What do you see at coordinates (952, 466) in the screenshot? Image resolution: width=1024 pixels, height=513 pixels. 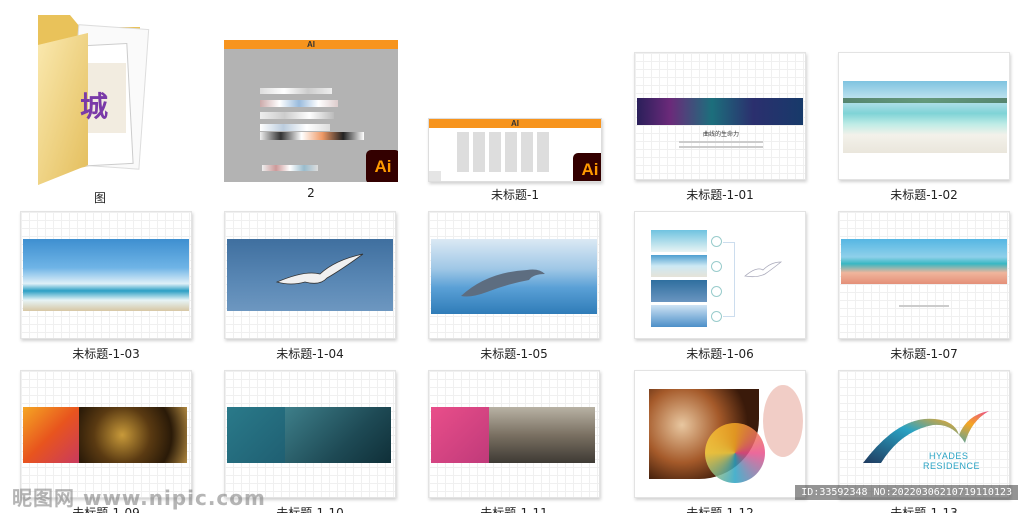 I see `slide-title: RESIDENCE` at bounding box center [952, 466].